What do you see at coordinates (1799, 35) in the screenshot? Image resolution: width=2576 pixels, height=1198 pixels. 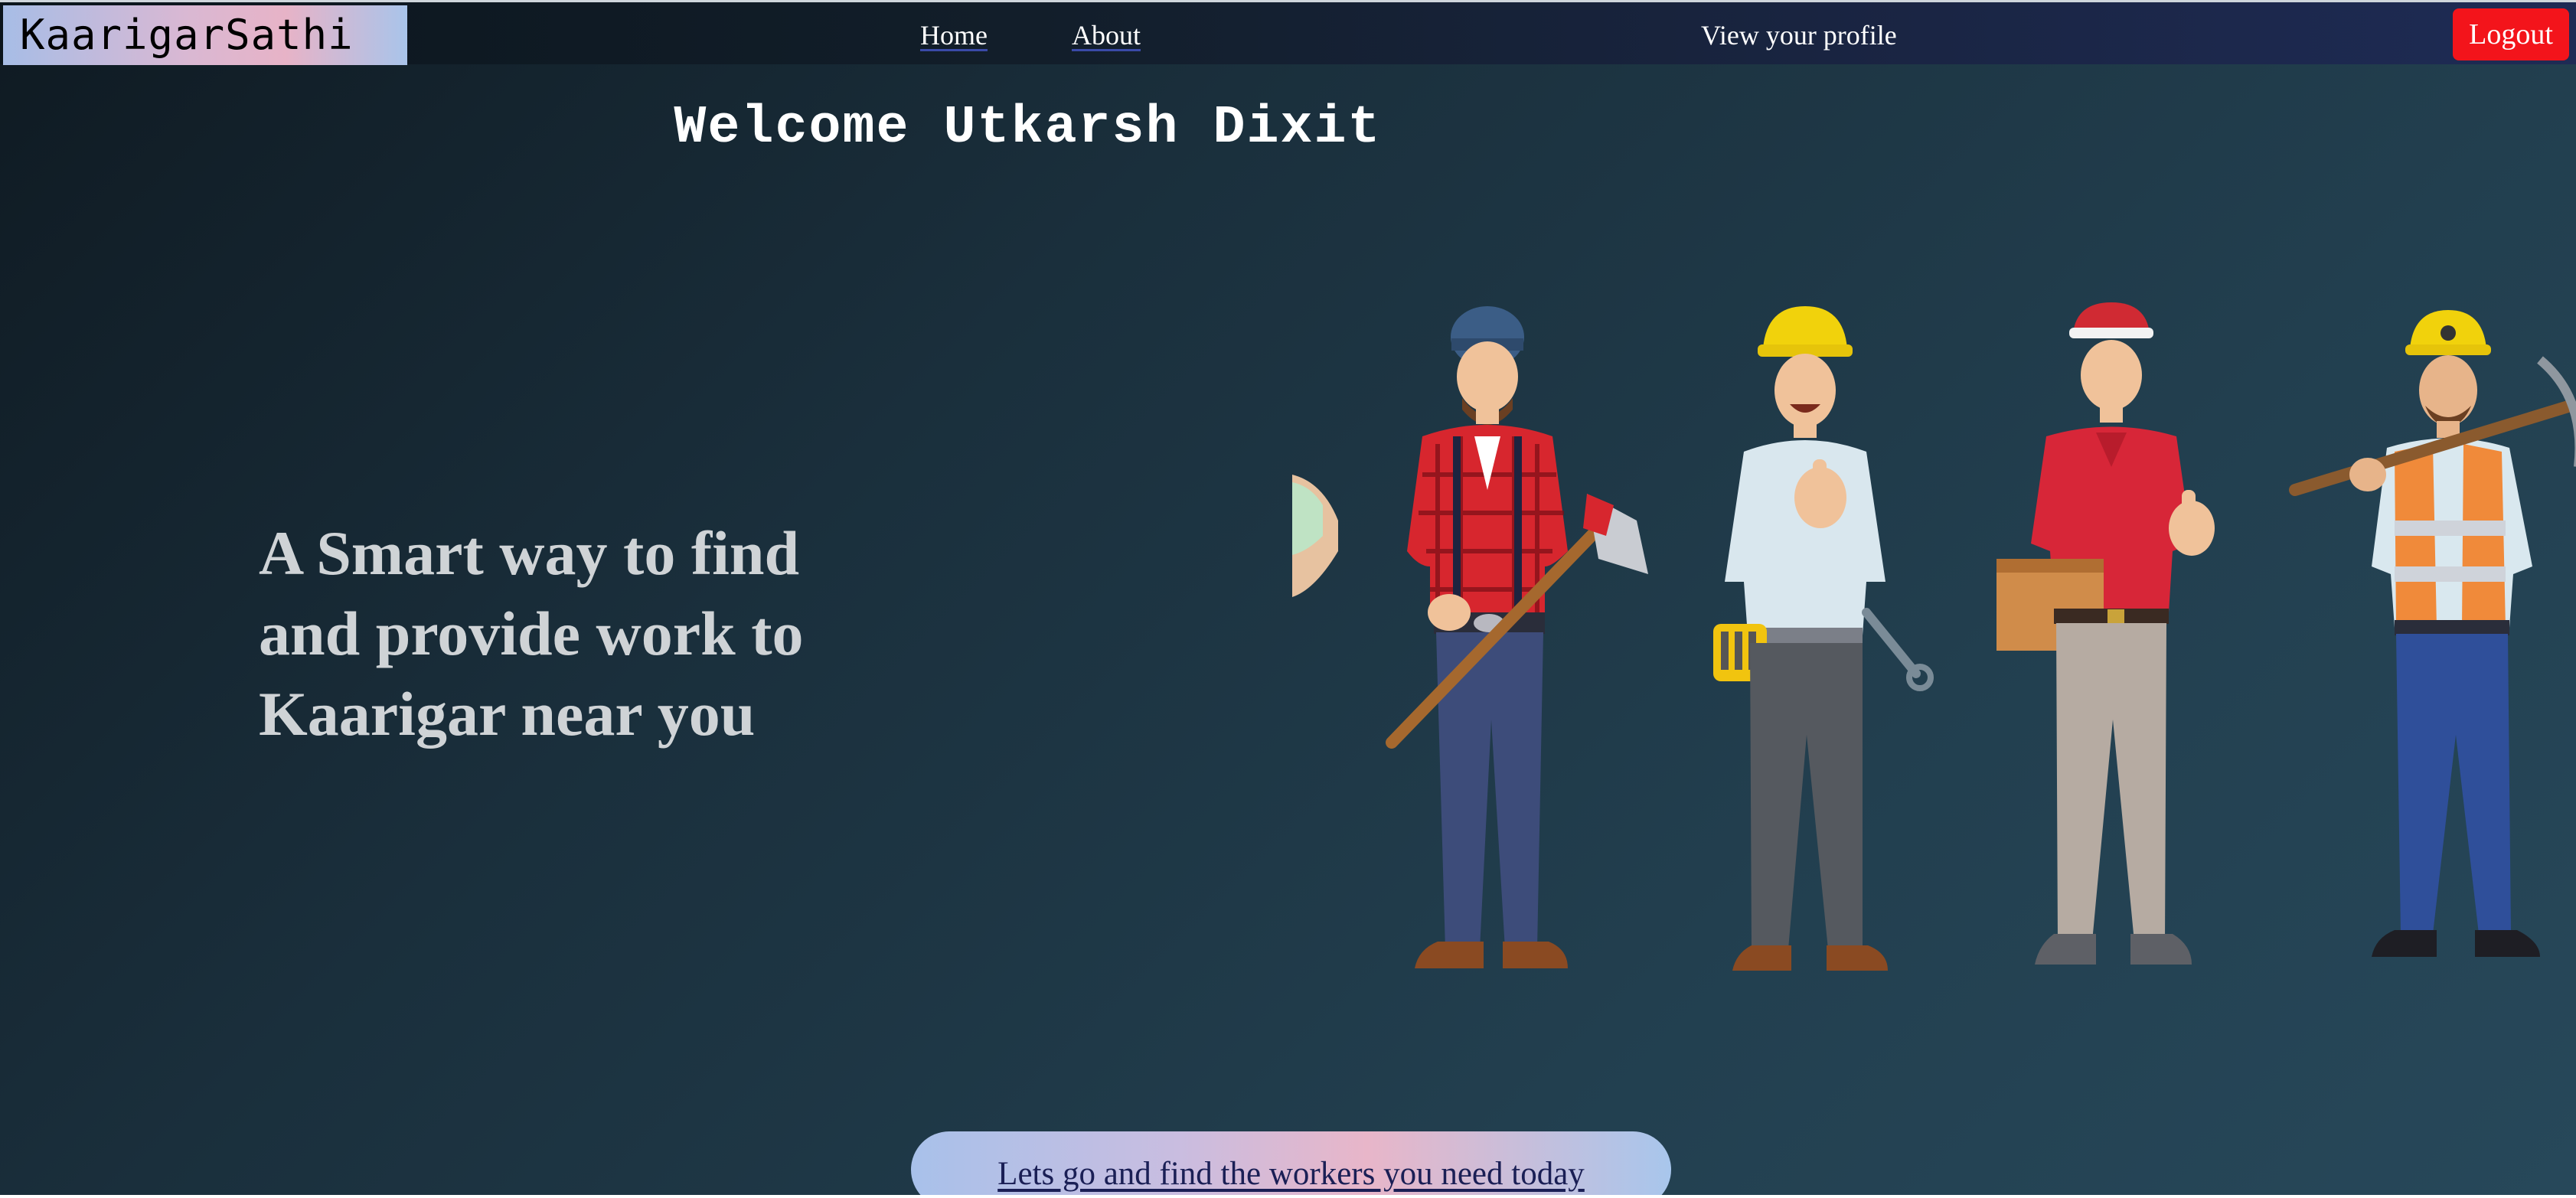 I see `view-profile-link: View your profile` at bounding box center [1799, 35].